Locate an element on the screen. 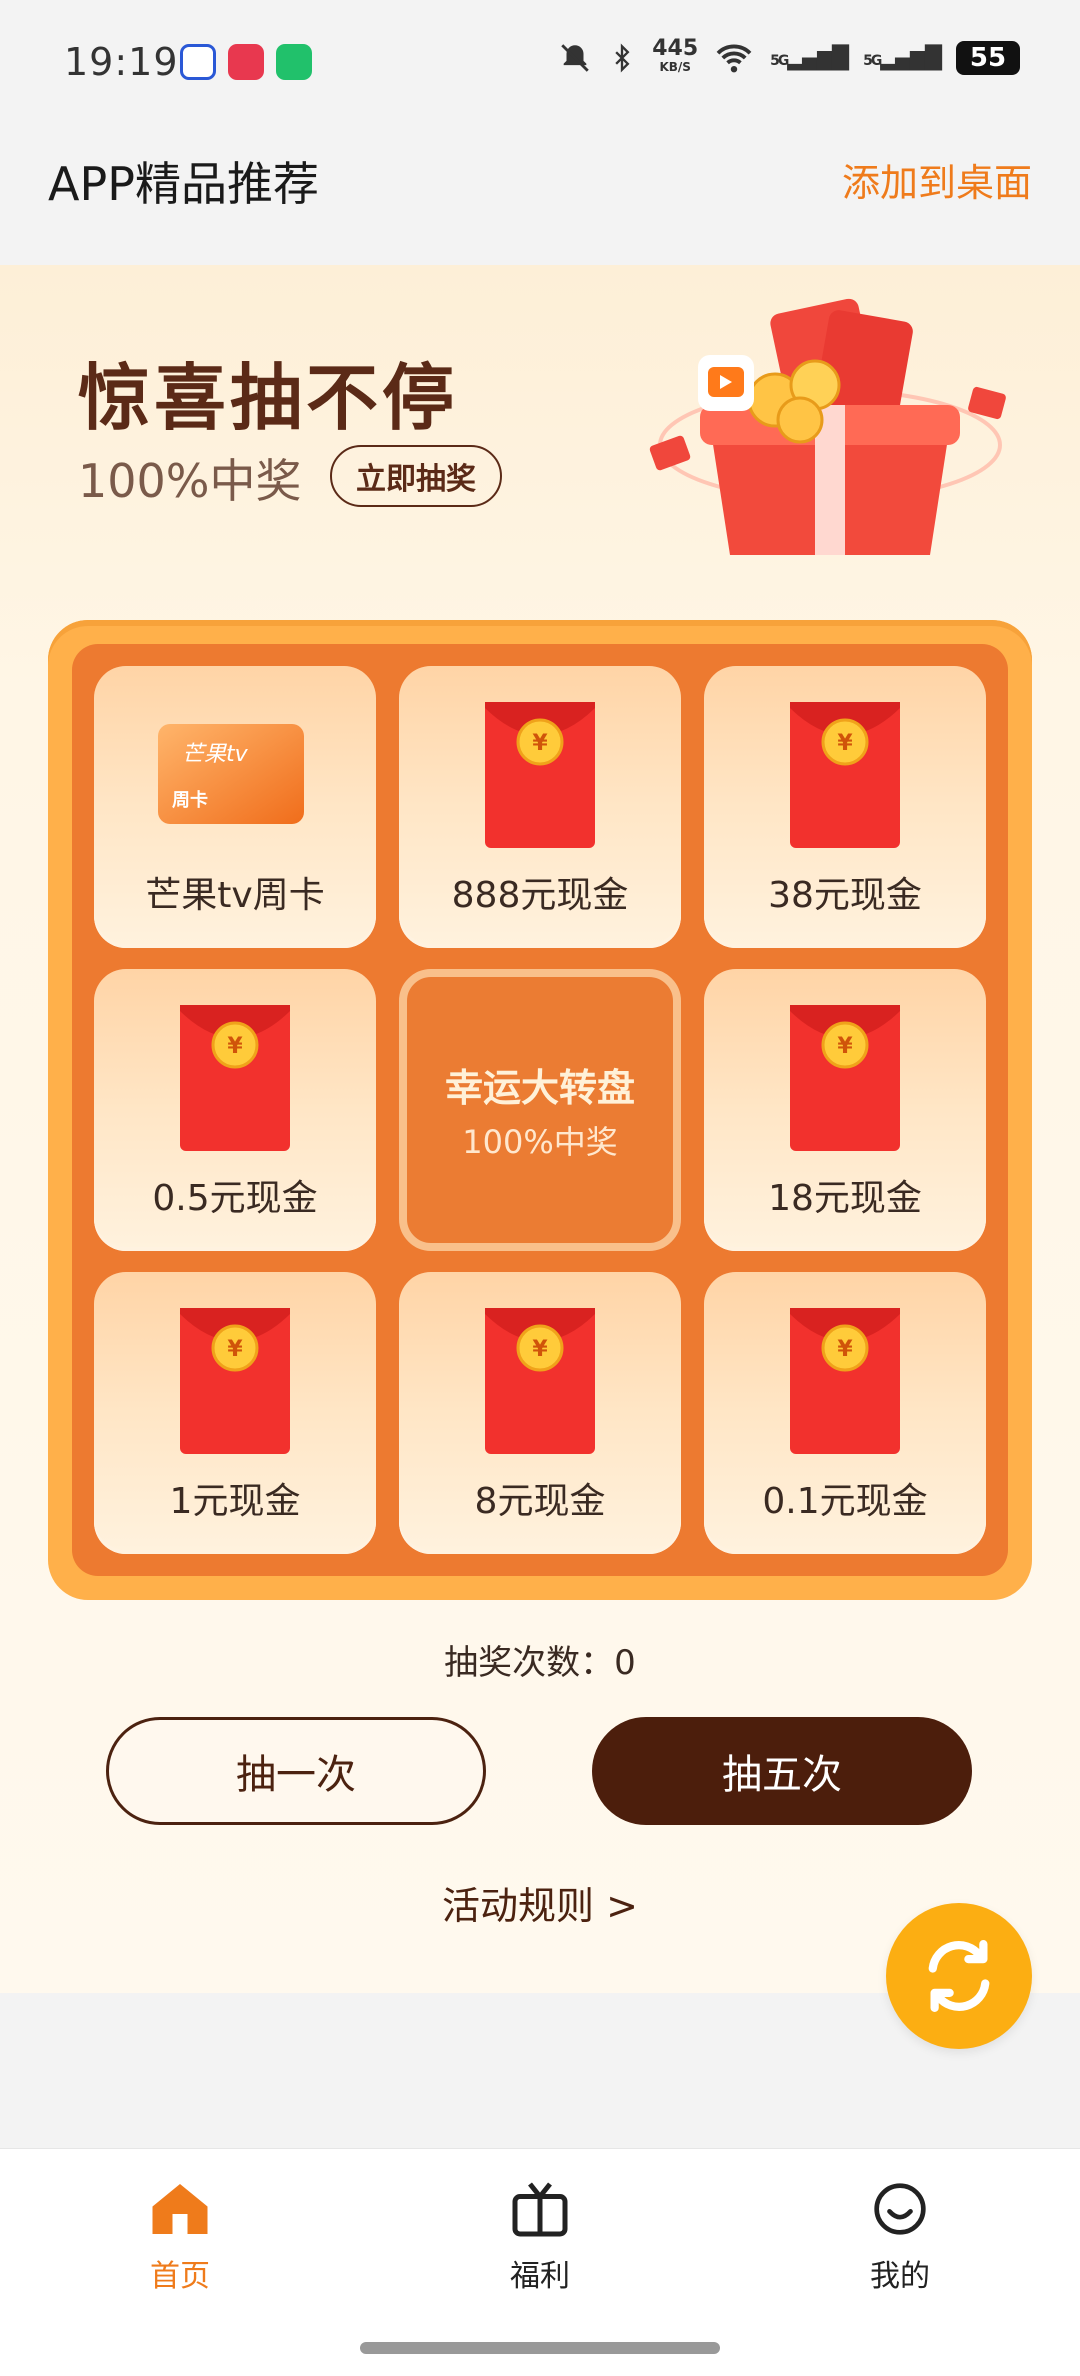  net-speed-value: 445 is located at coordinates (675, 48).